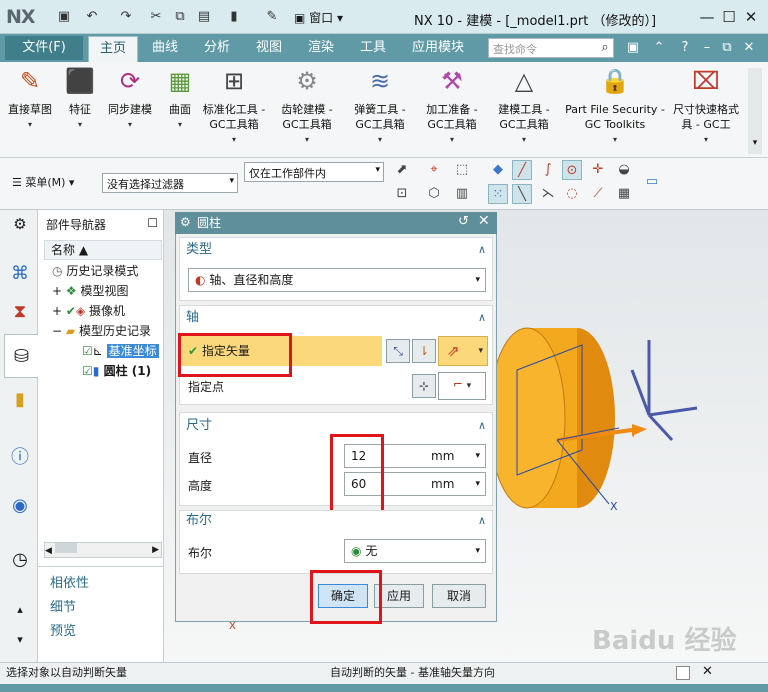 The image size is (768, 692). What do you see at coordinates (269, 49) in the screenshot?
I see `tab-view: 视图` at bounding box center [269, 49].